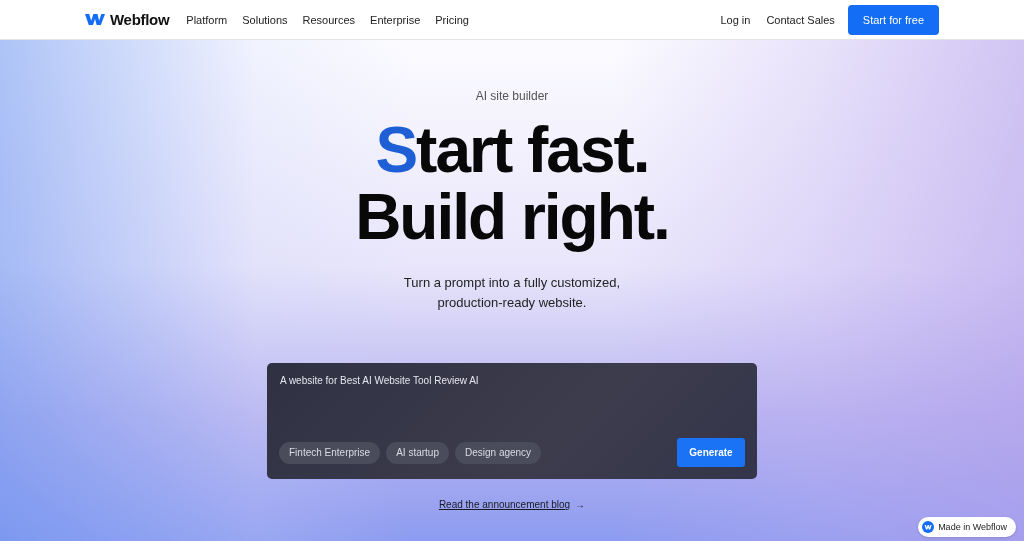 This screenshot has height=541, width=1024. What do you see at coordinates (330, 452) in the screenshot?
I see `suggestion-chip: Fintech Enterprise` at bounding box center [330, 452].